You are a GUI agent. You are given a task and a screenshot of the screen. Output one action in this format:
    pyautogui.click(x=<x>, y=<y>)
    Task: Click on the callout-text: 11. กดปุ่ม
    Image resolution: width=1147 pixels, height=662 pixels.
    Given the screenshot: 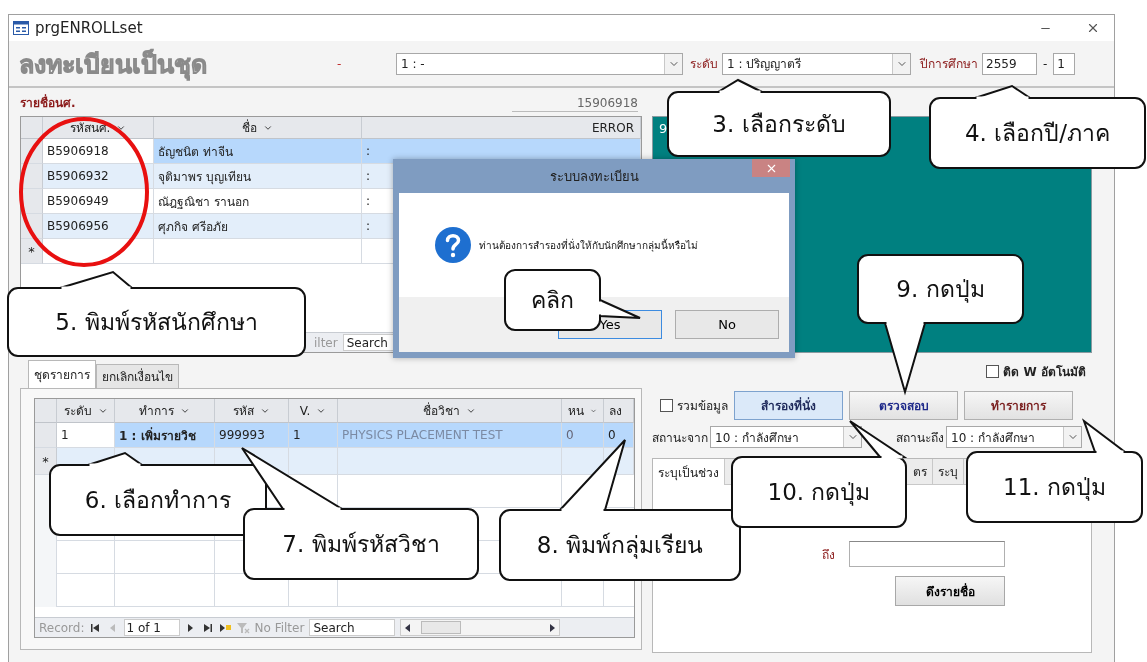 What is the action you would take?
    pyautogui.click(x=1054, y=488)
    